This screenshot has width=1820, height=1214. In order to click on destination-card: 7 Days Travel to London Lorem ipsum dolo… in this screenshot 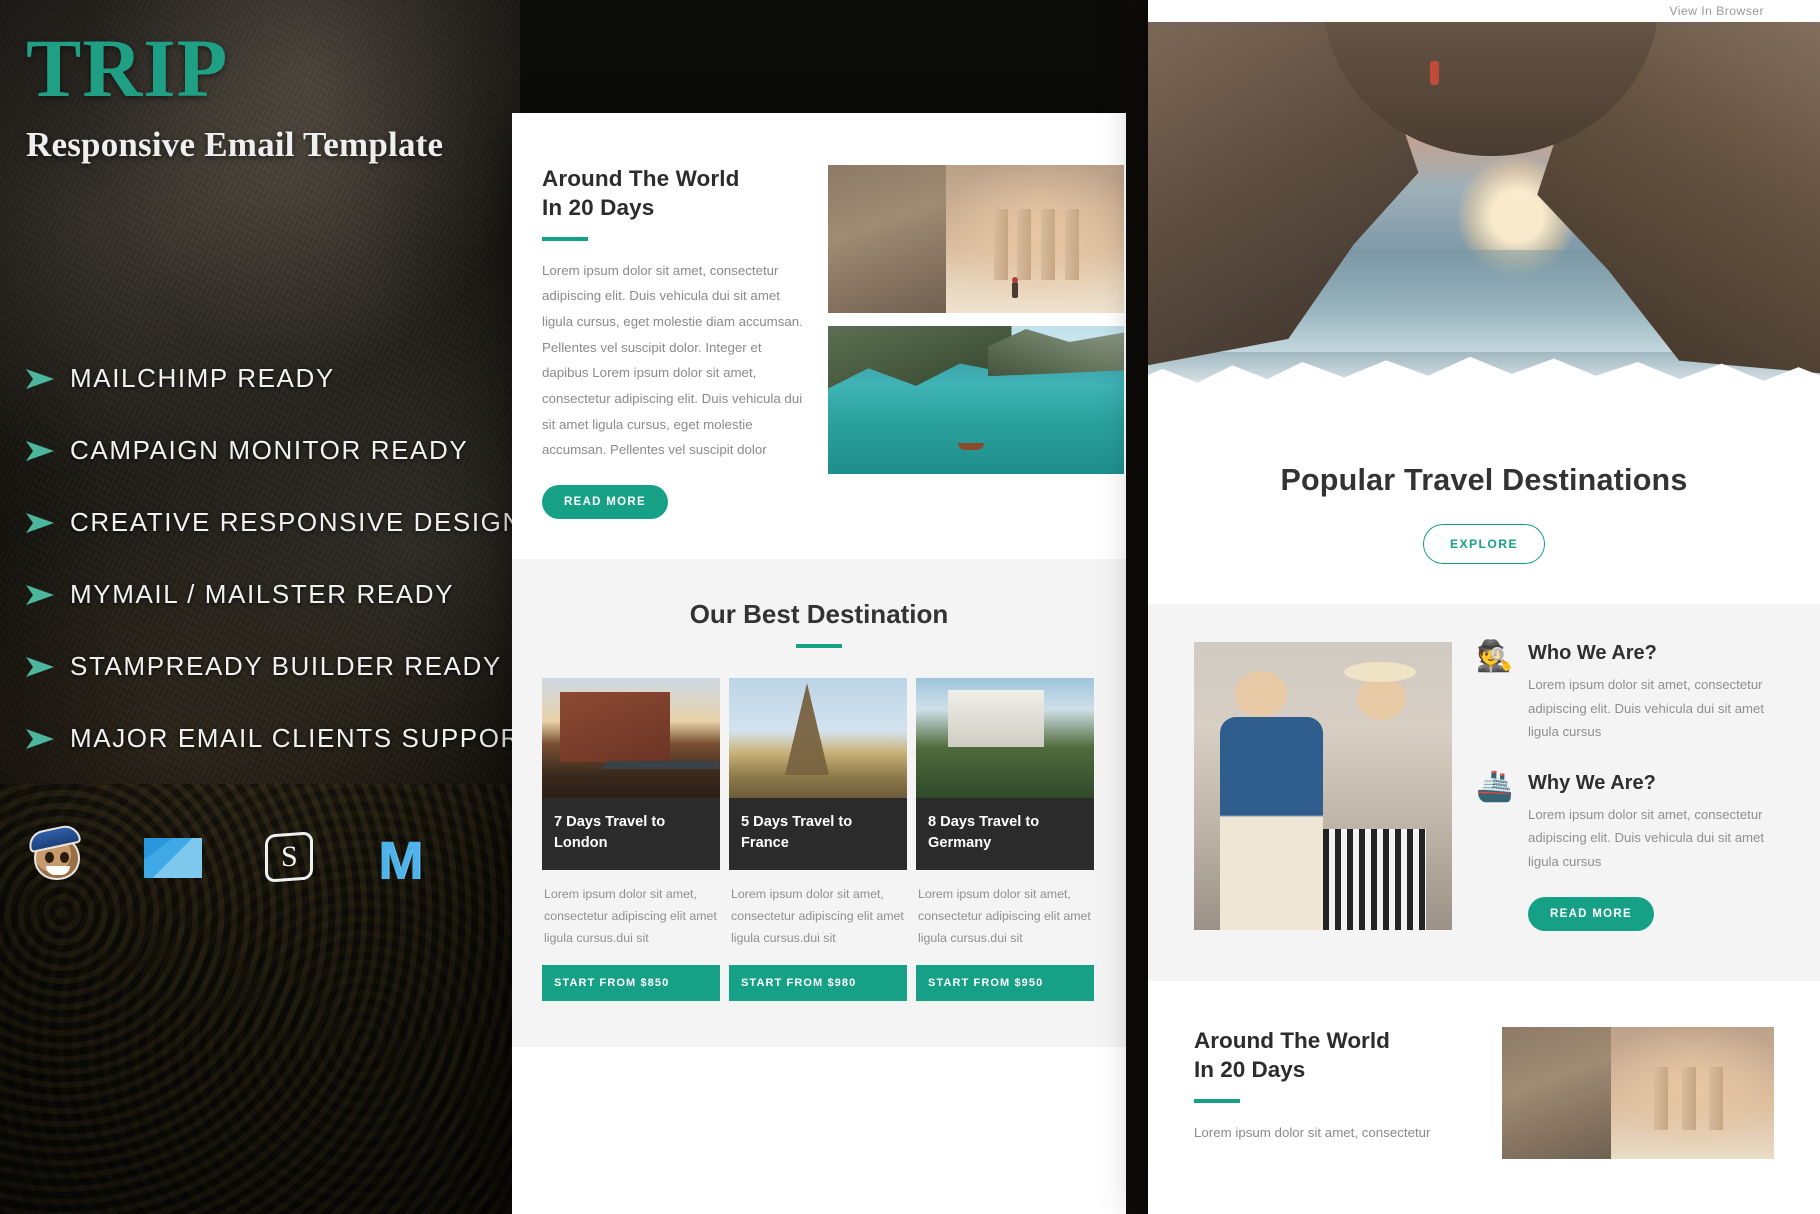, I will do `click(631, 839)`.